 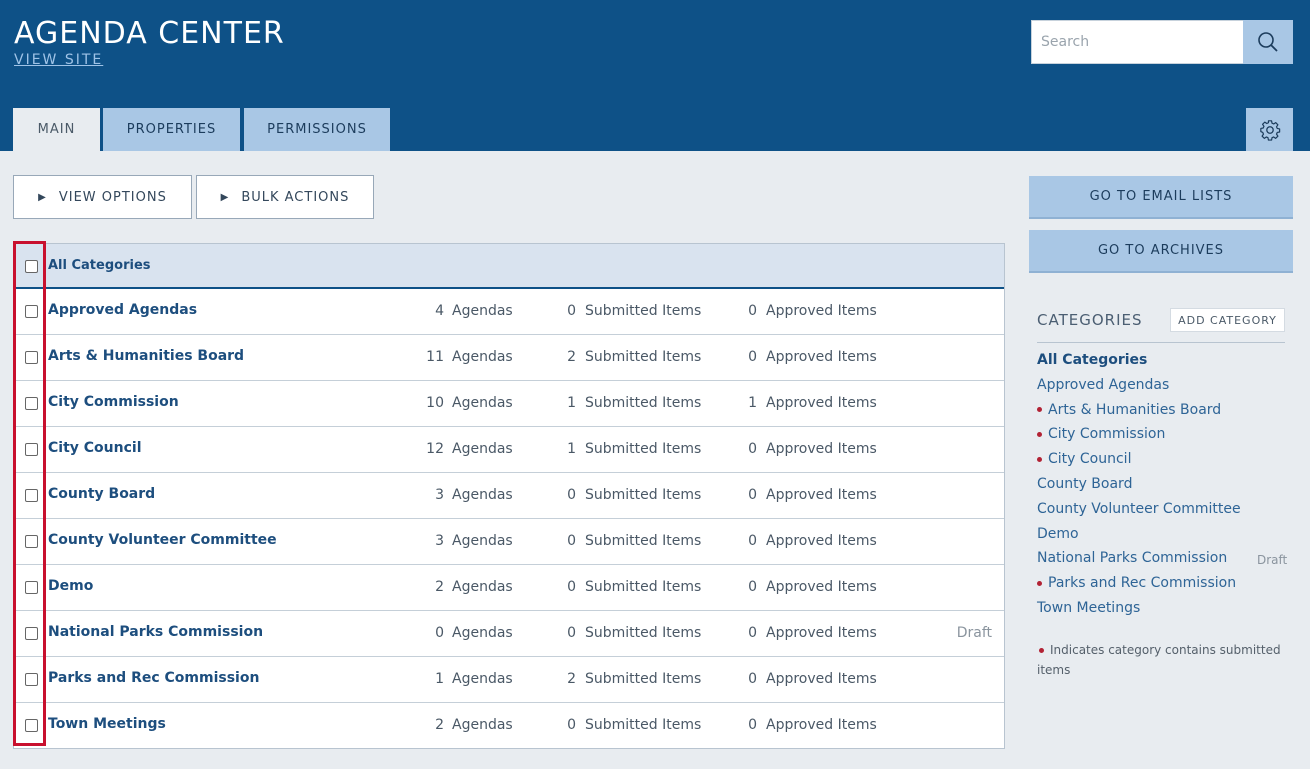 What do you see at coordinates (29, 493) in the screenshot?
I see `checkbox-column-highlight` at bounding box center [29, 493].